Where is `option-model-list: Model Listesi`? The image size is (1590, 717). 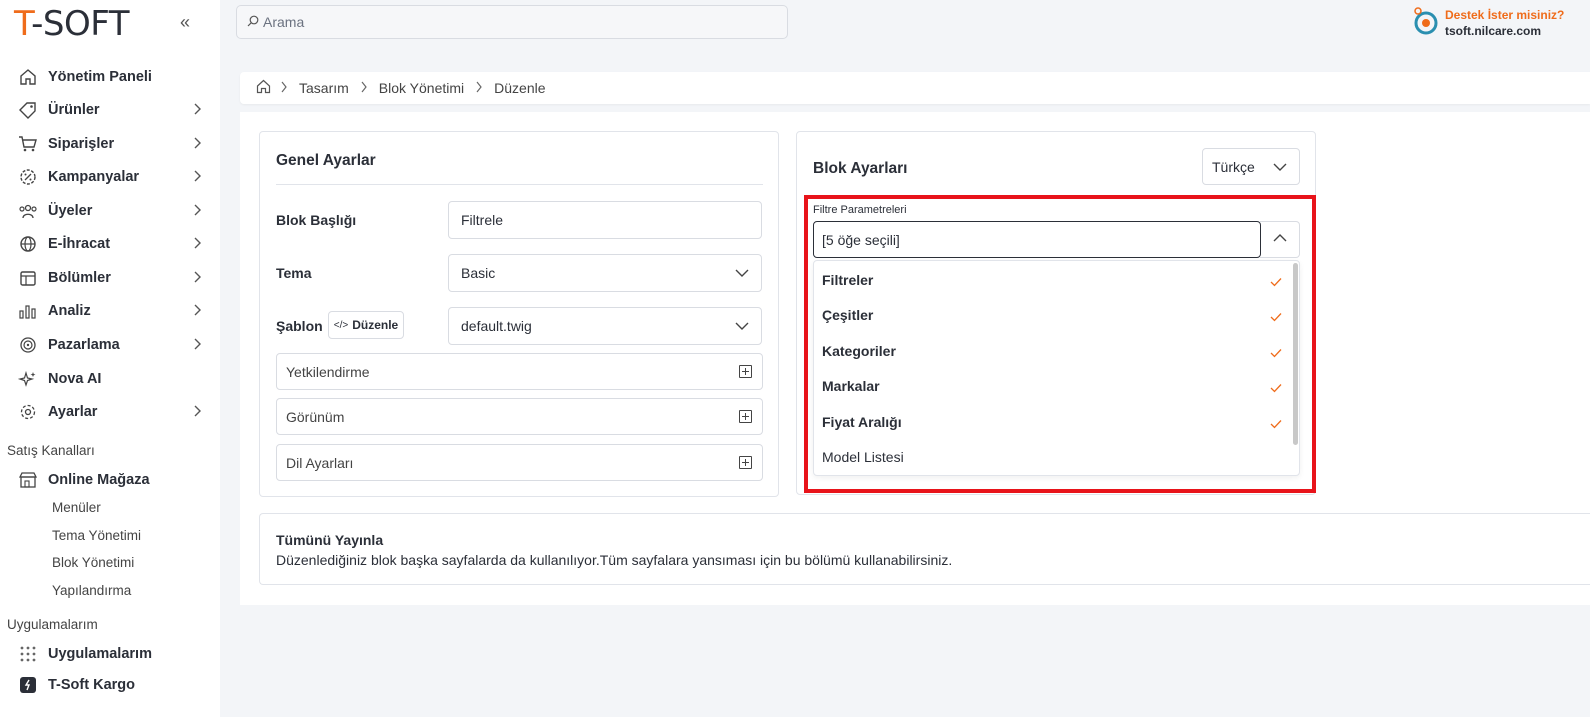
option-model-list: Model Listesi is located at coordinates (1052, 457).